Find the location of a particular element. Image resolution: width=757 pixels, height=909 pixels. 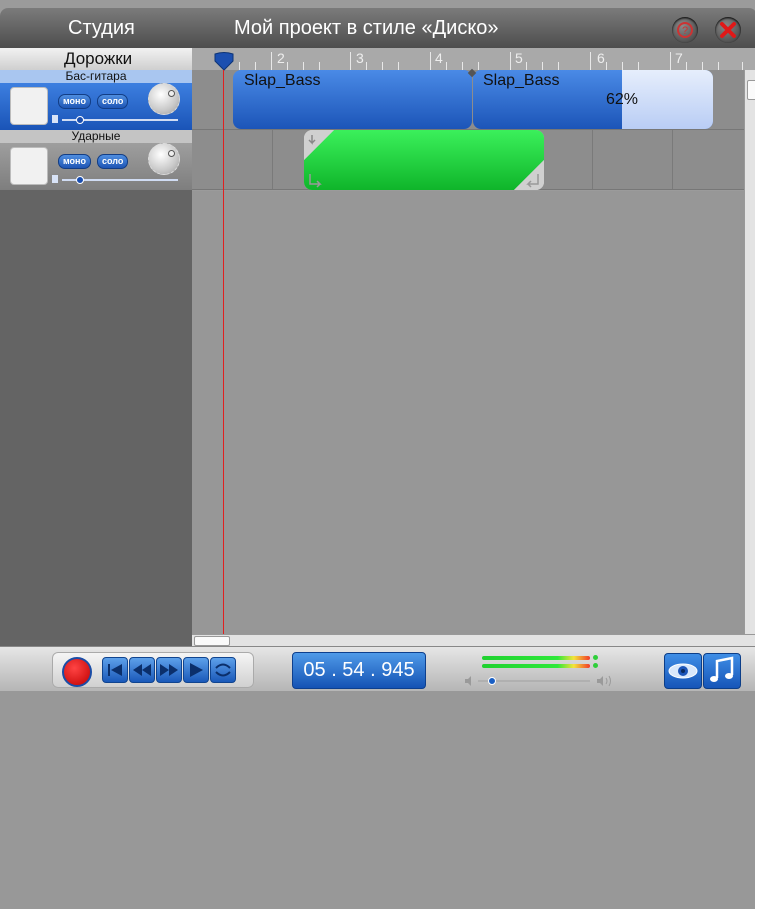

drum-clip-shape is located at coordinates (424, 160).